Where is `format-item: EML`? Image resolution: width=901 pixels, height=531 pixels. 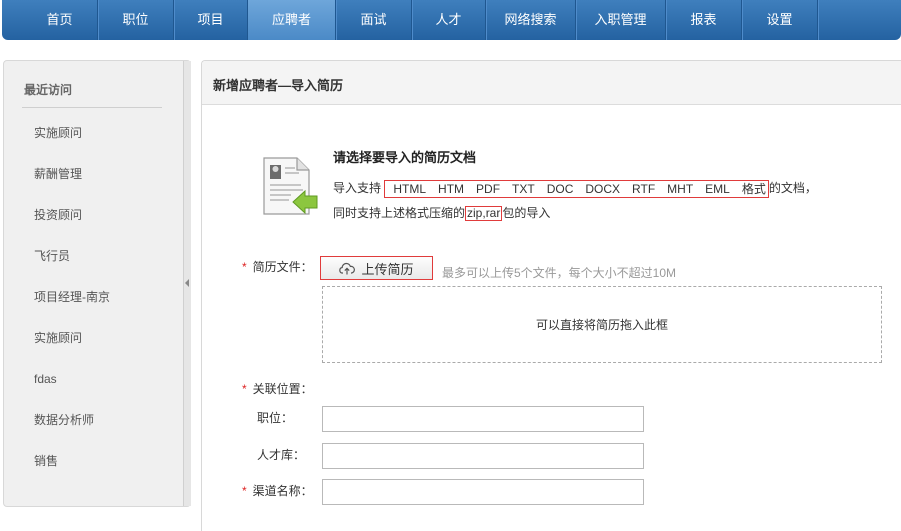
format-item: EML is located at coordinates (717, 188).